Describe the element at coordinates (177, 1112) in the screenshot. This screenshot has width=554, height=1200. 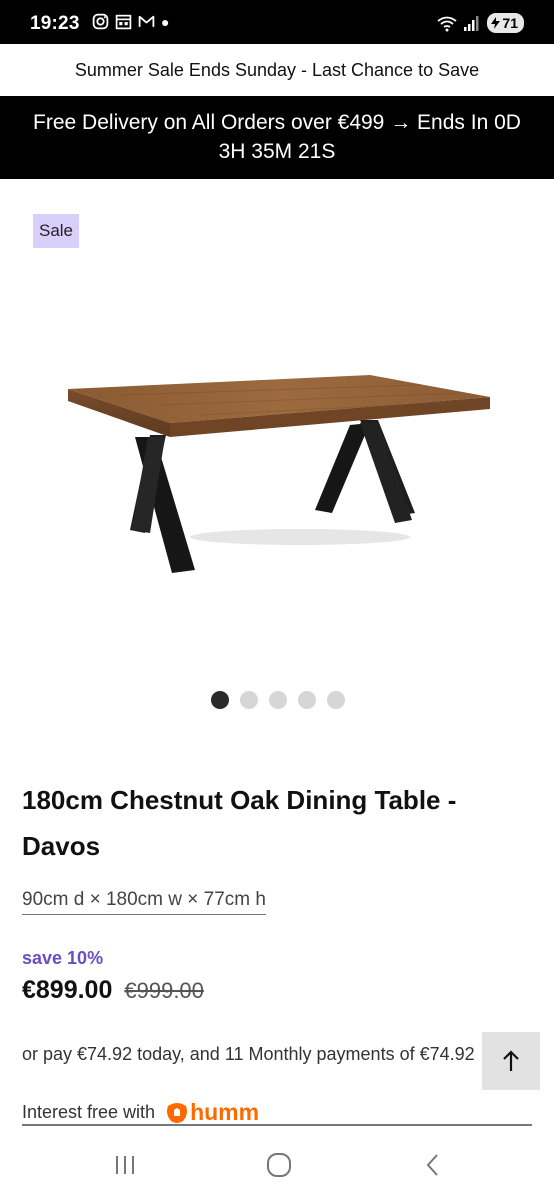
I see `humm-logo-icon` at that location.